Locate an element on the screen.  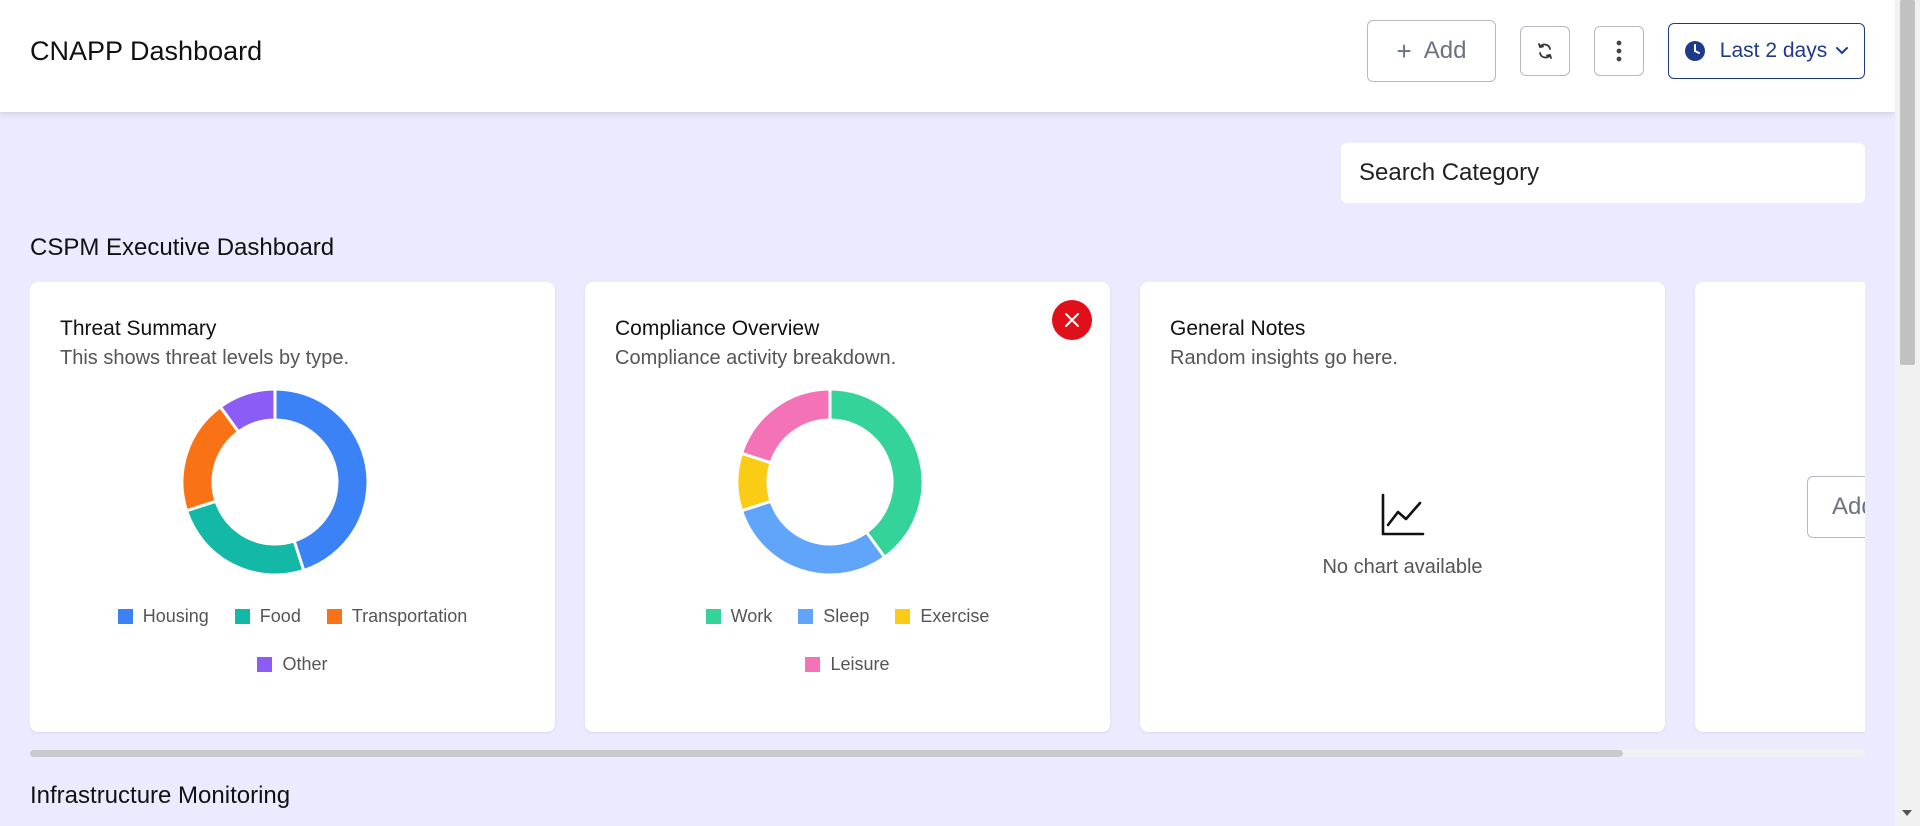
time-range-label: Last 2 days is located at coordinates (1773, 50).